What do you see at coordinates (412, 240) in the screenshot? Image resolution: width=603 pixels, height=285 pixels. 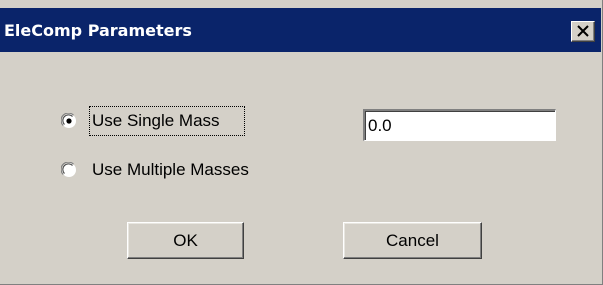 I see `cancel-button: Cancel` at bounding box center [412, 240].